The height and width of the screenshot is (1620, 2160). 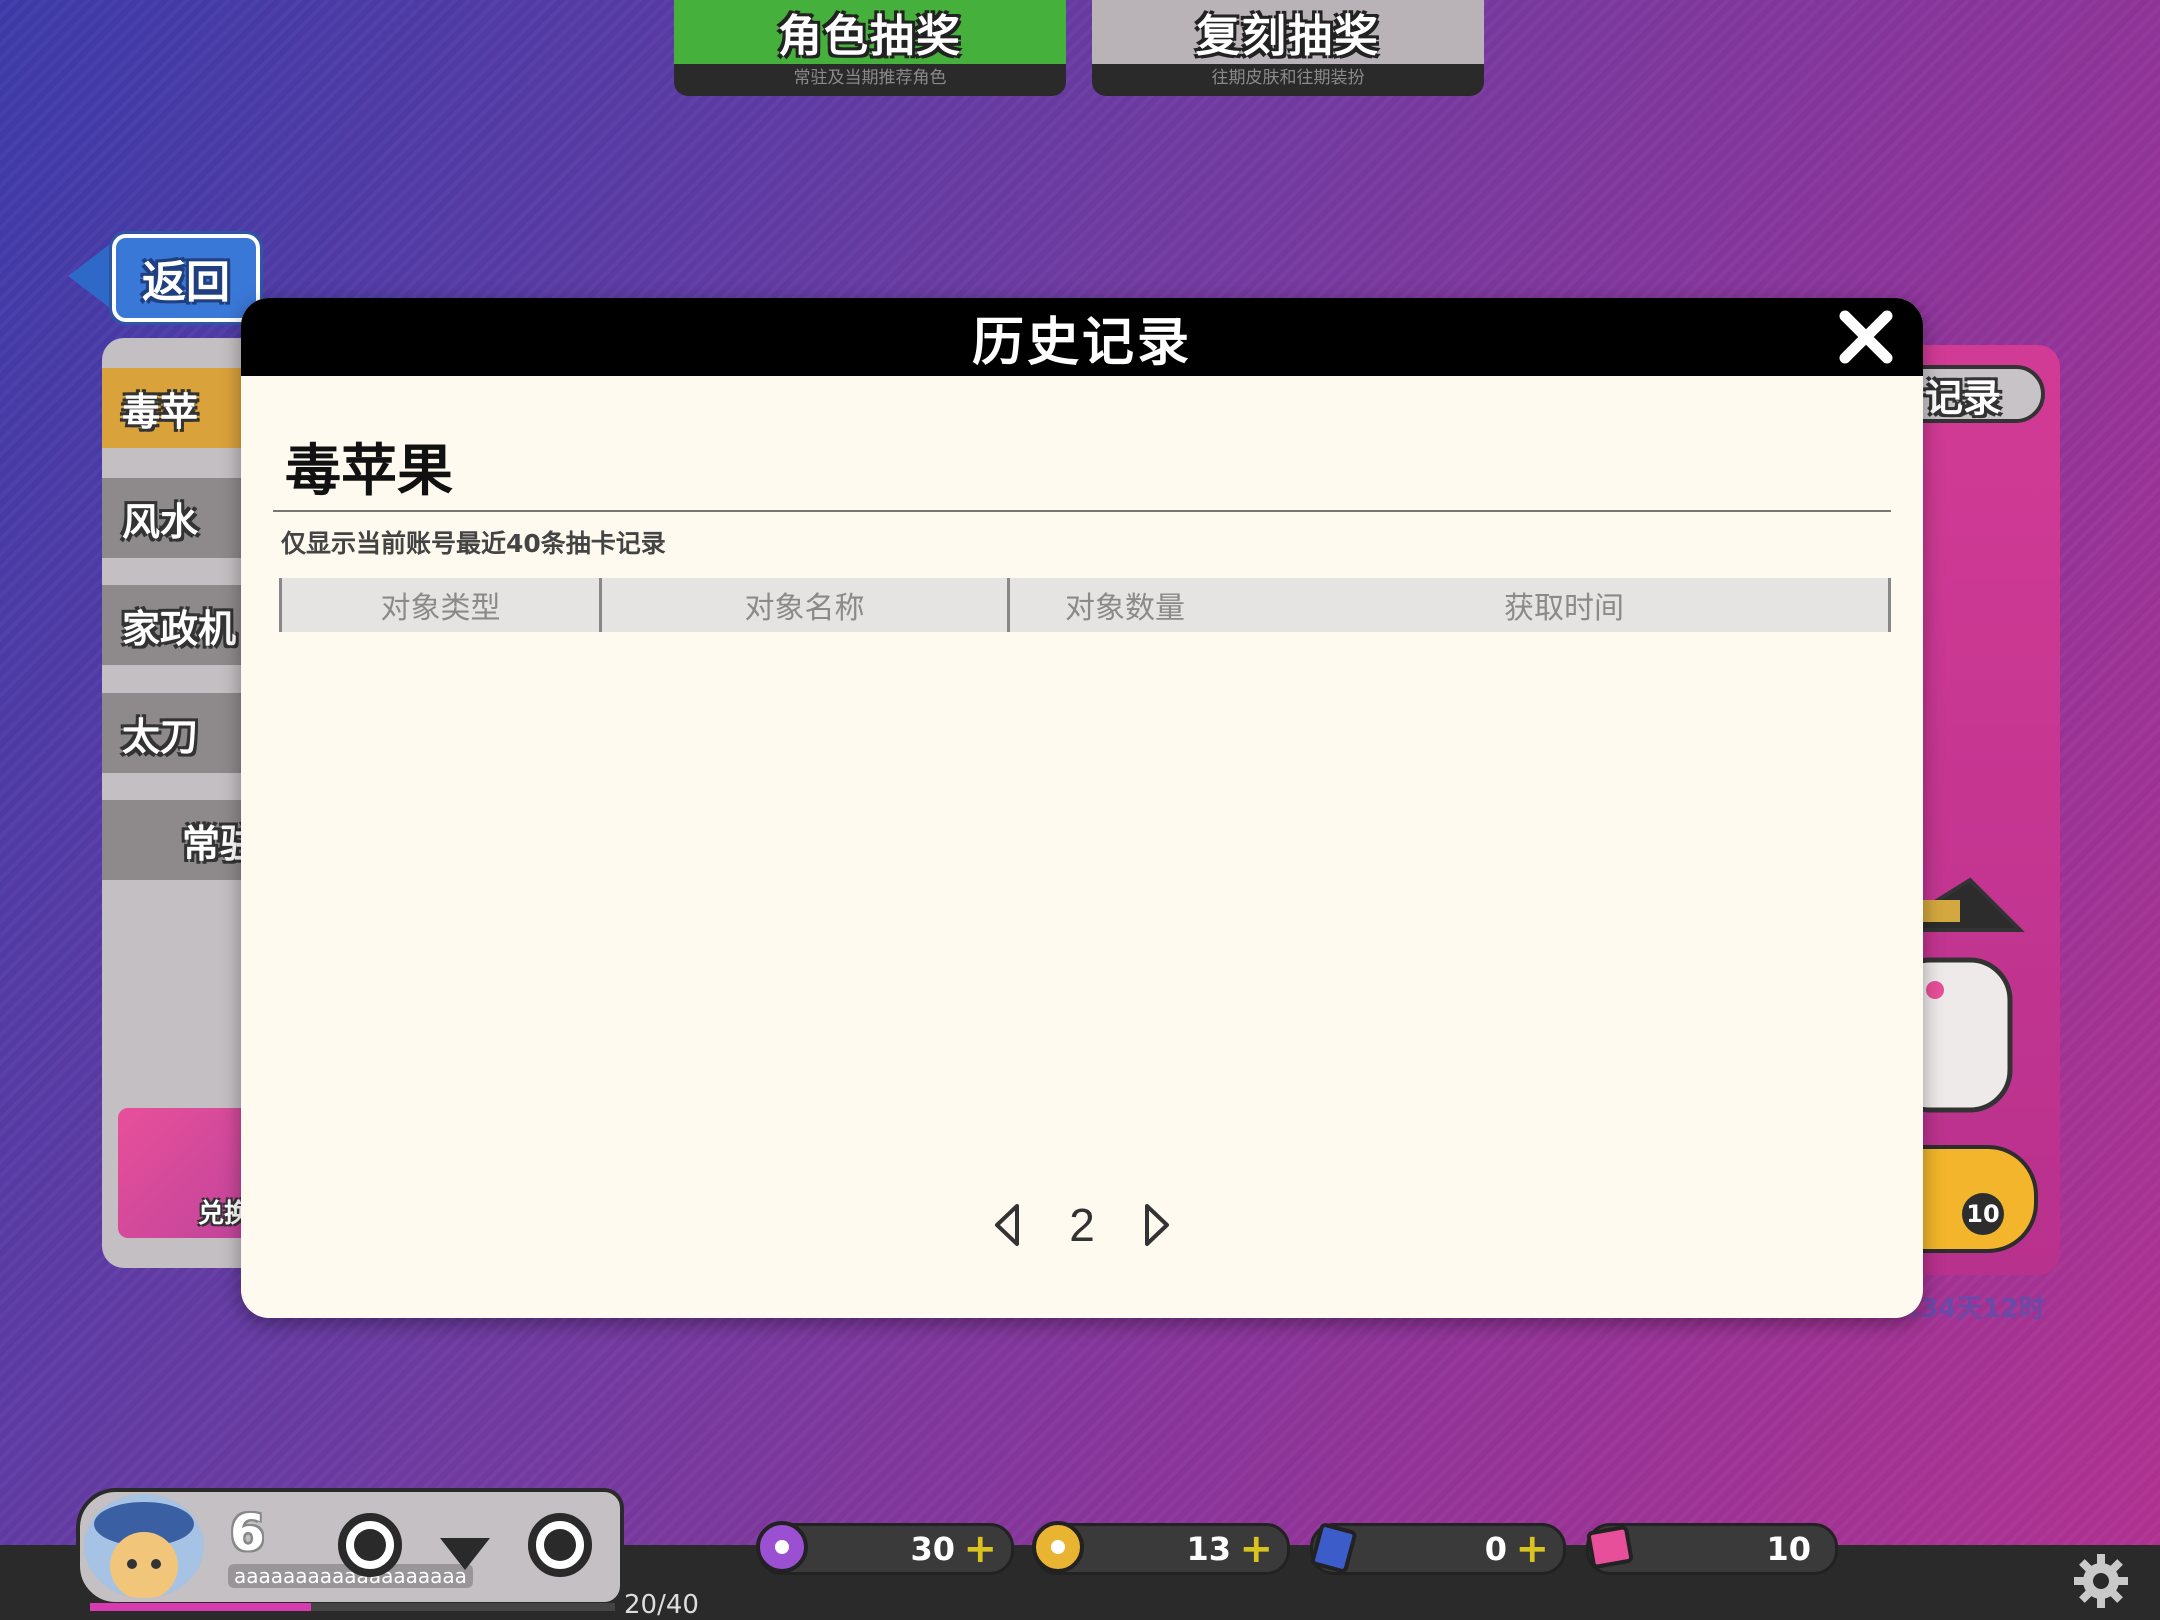 I want to click on close-button, so click(x=1866, y=337).